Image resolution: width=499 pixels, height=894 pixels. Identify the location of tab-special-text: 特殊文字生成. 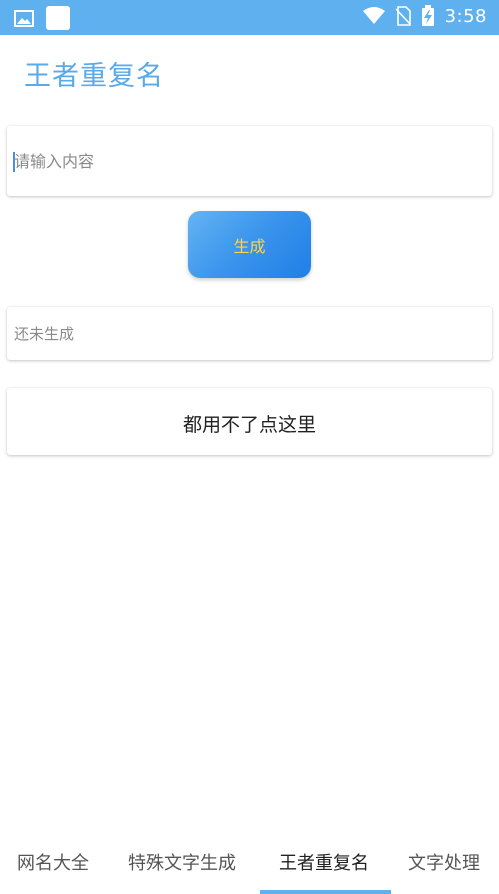
(182, 862).